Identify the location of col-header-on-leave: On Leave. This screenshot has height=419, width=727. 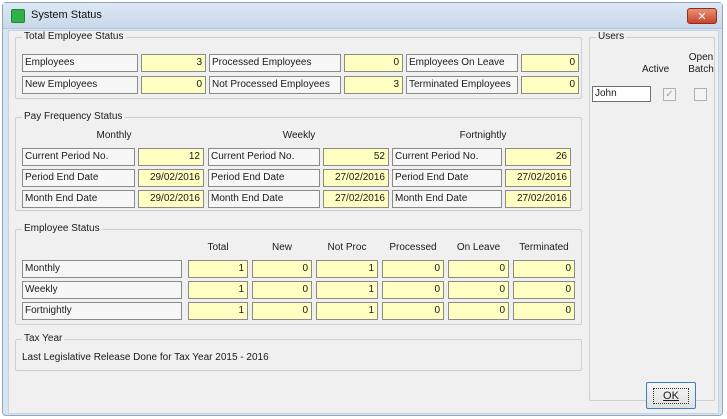
(478, 247).